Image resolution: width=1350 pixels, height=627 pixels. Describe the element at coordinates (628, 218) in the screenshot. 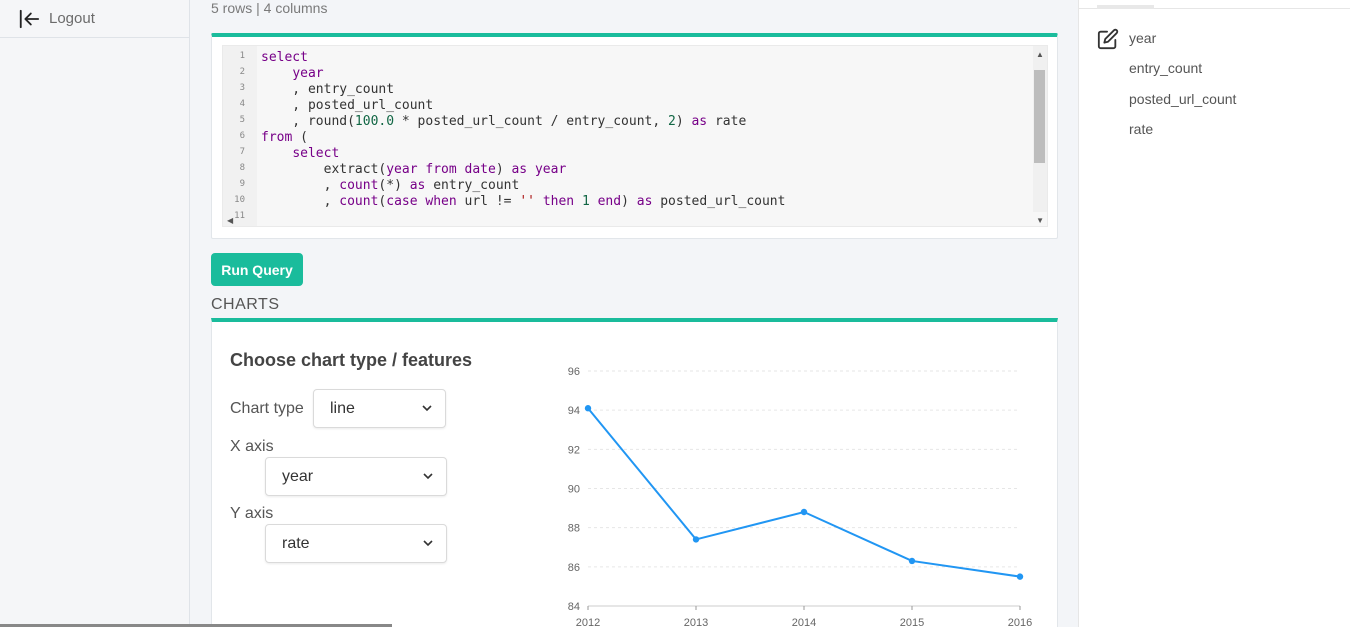

I see `code-line: 11` at that location.